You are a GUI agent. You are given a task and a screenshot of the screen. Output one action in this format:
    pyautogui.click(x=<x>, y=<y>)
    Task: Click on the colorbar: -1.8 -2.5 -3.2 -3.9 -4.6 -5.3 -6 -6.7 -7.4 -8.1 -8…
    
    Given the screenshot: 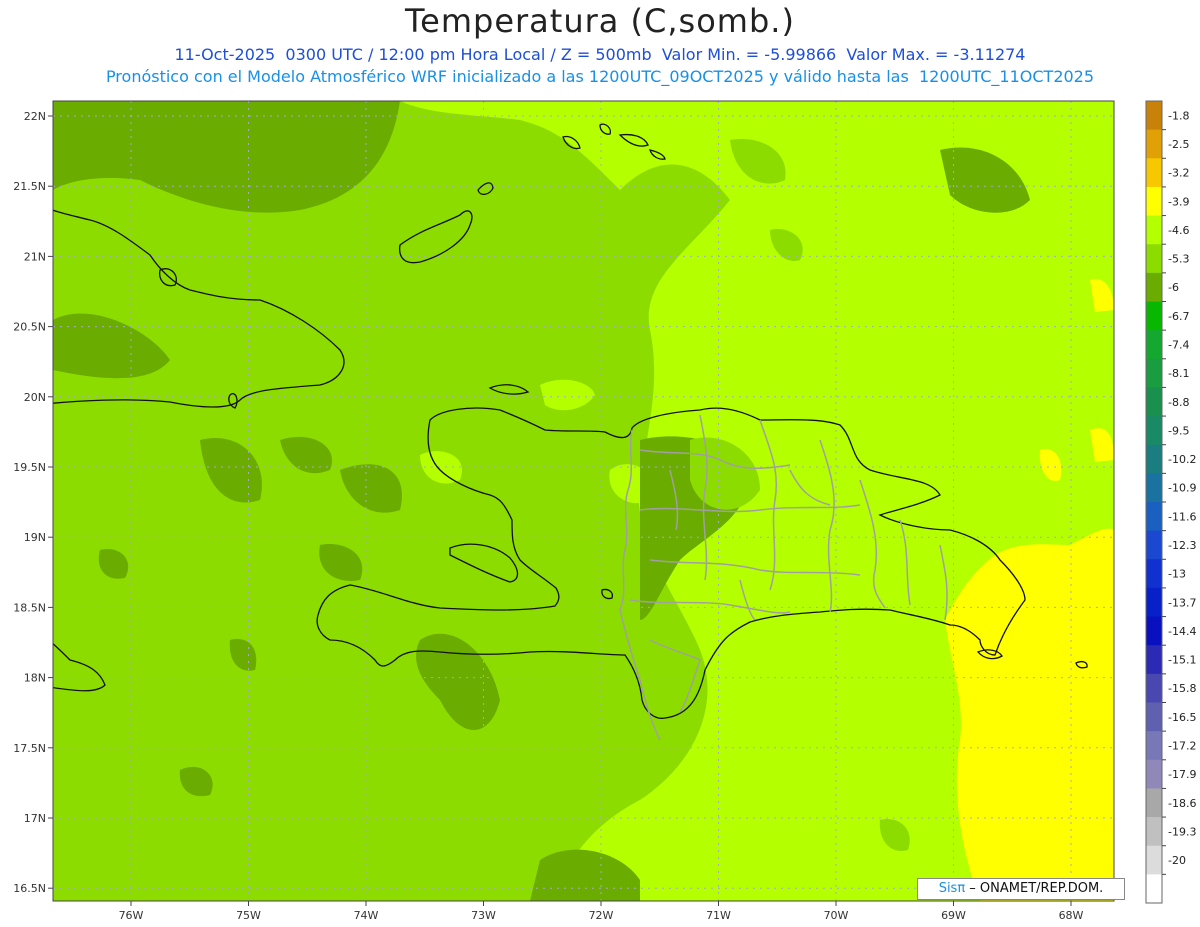 What is the action you would take?
    pyautogui.click(x=1170, y=502)
    